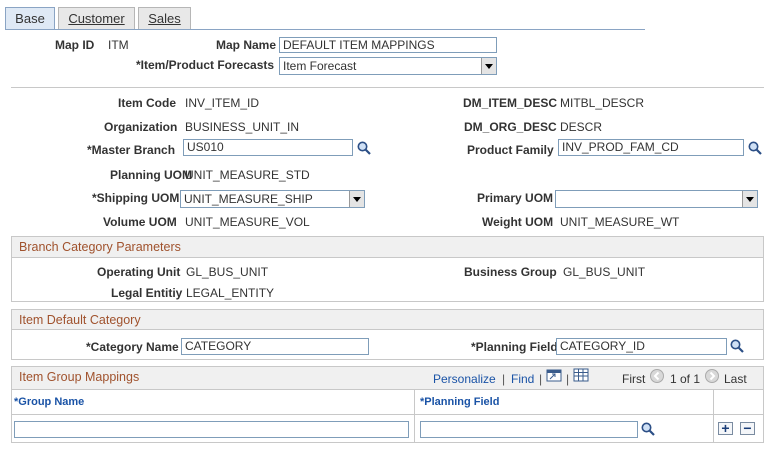 The width and height of the screenshot is (771, 454). Describe the element at coordinates (242, 127) in the screenshot. I see `organization-value: BUSINESS_UNIT_IN` at that location.